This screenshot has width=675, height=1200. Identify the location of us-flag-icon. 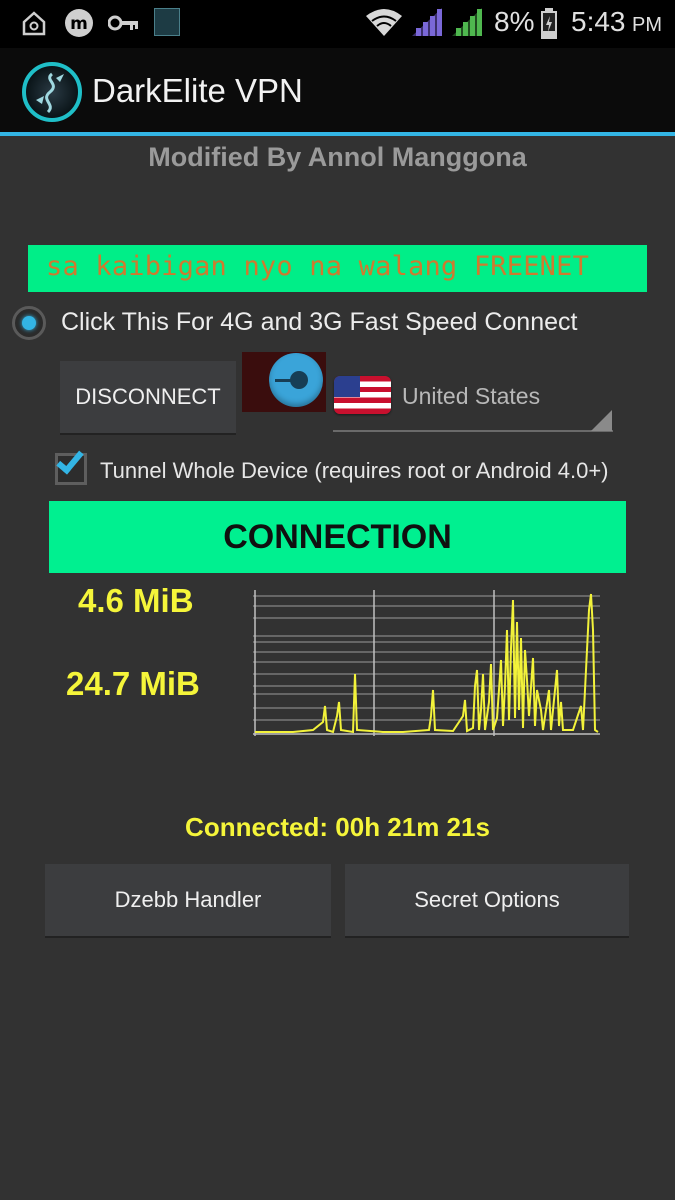
(362, 395).